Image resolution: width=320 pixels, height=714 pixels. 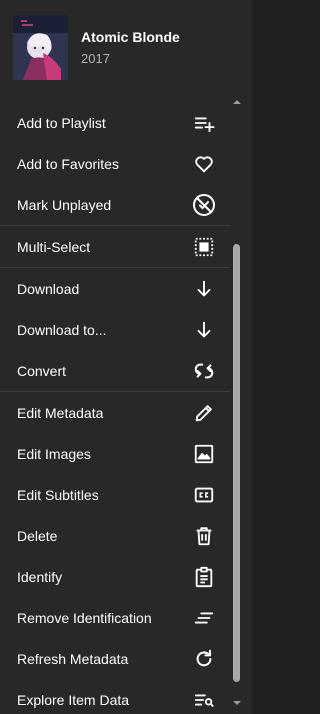 I want to click on menu-item-label: Edit Images, so click(x=54, y=453).